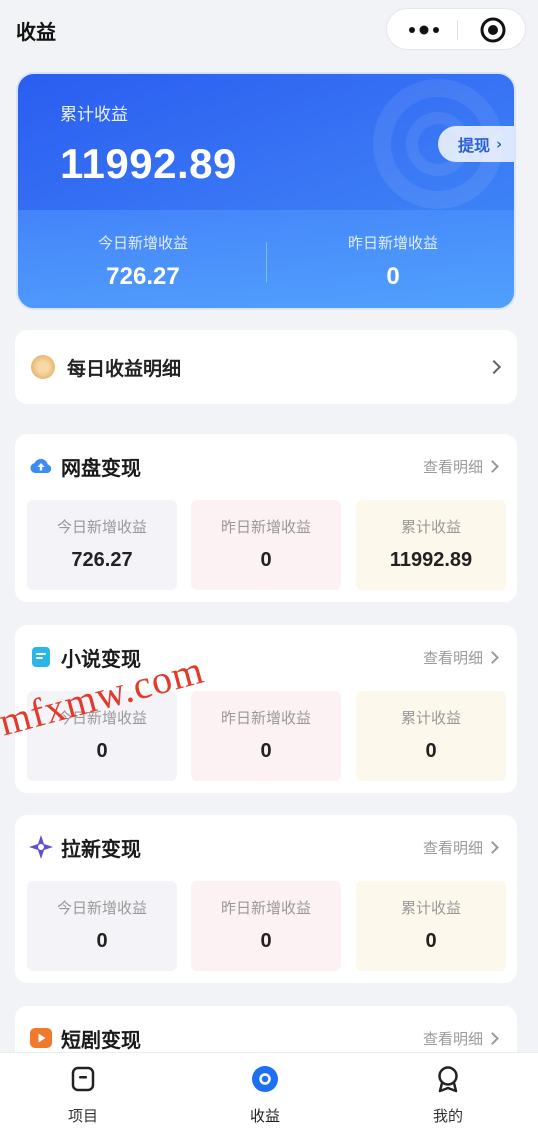 This screenshot has width=538, height=1141. Describe the element at coordinates (102, 560) in the screenshot. I see `stat-value: 726.27` at that location.